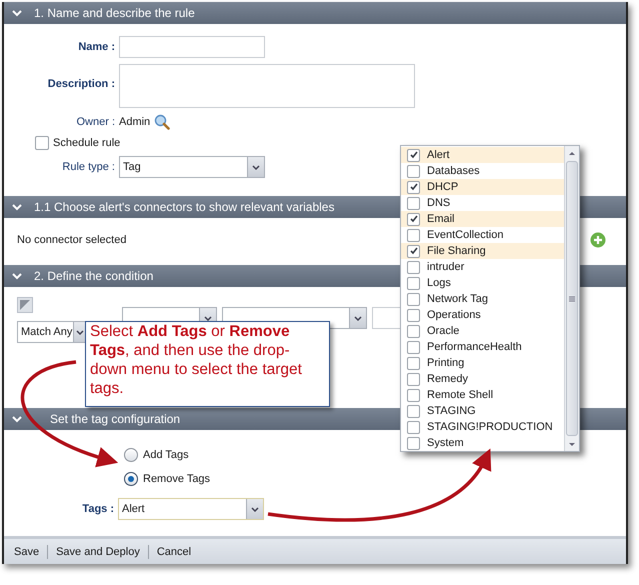  What do you see at coordinates (52, 332) in the screenshot?
I see `match-select: Match Any` at bounding box center [52, 332].